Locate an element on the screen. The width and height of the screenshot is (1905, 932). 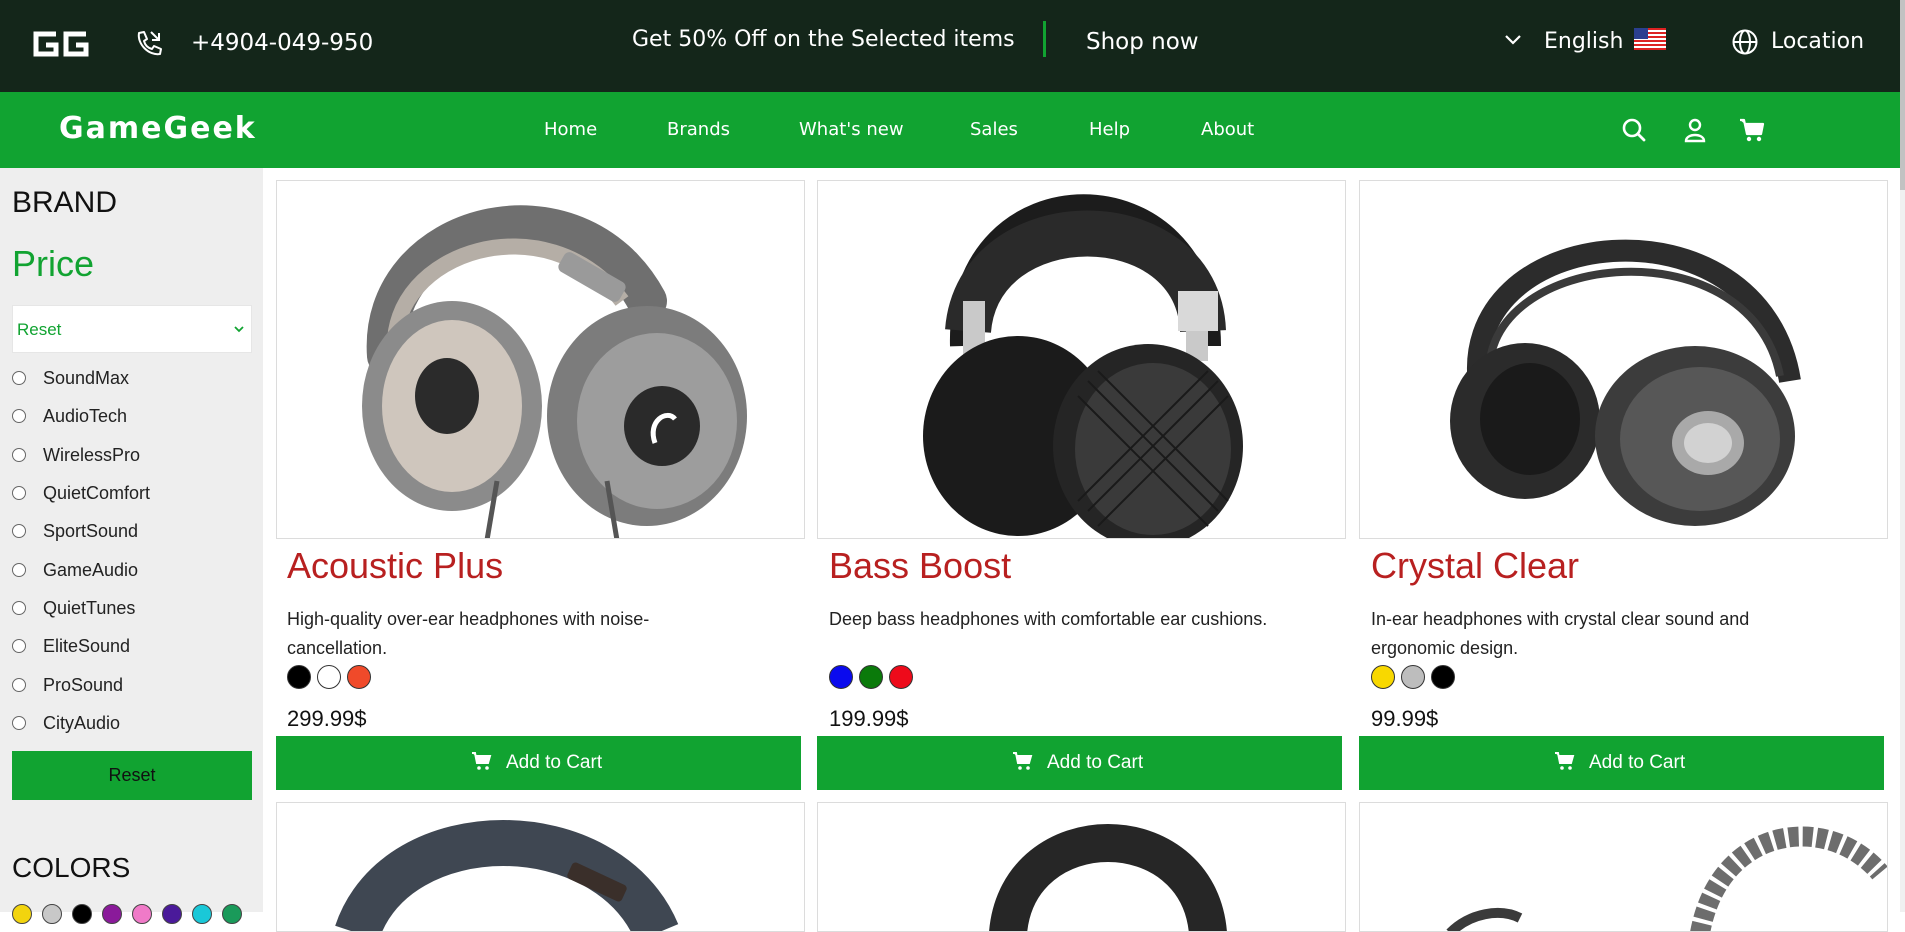
nav-item-home: Home is located at coordinates (570, 129).